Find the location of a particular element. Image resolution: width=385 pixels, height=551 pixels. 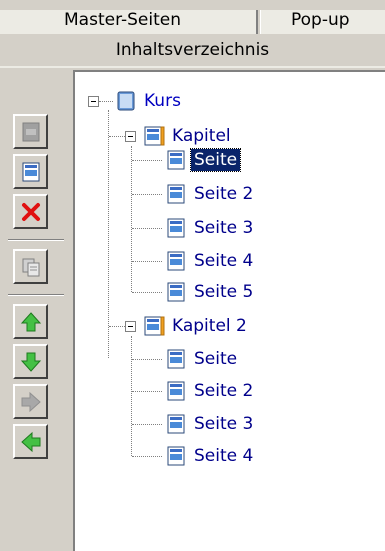

tree-node-label: Seite 5 is located at coordinates (224, 292).